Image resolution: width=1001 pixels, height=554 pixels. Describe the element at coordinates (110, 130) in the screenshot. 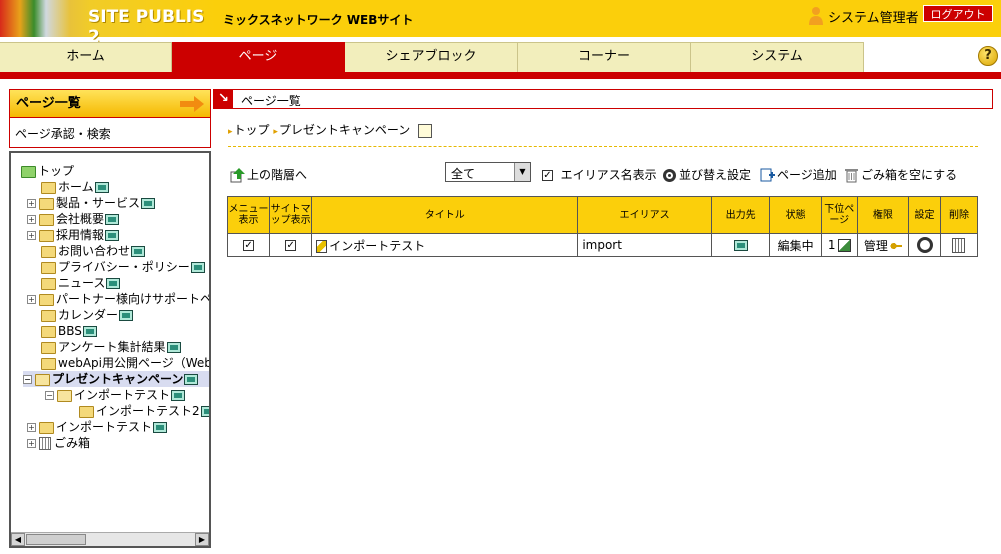

I see `page-approval-search-link: ページ承認・検索` at that location.